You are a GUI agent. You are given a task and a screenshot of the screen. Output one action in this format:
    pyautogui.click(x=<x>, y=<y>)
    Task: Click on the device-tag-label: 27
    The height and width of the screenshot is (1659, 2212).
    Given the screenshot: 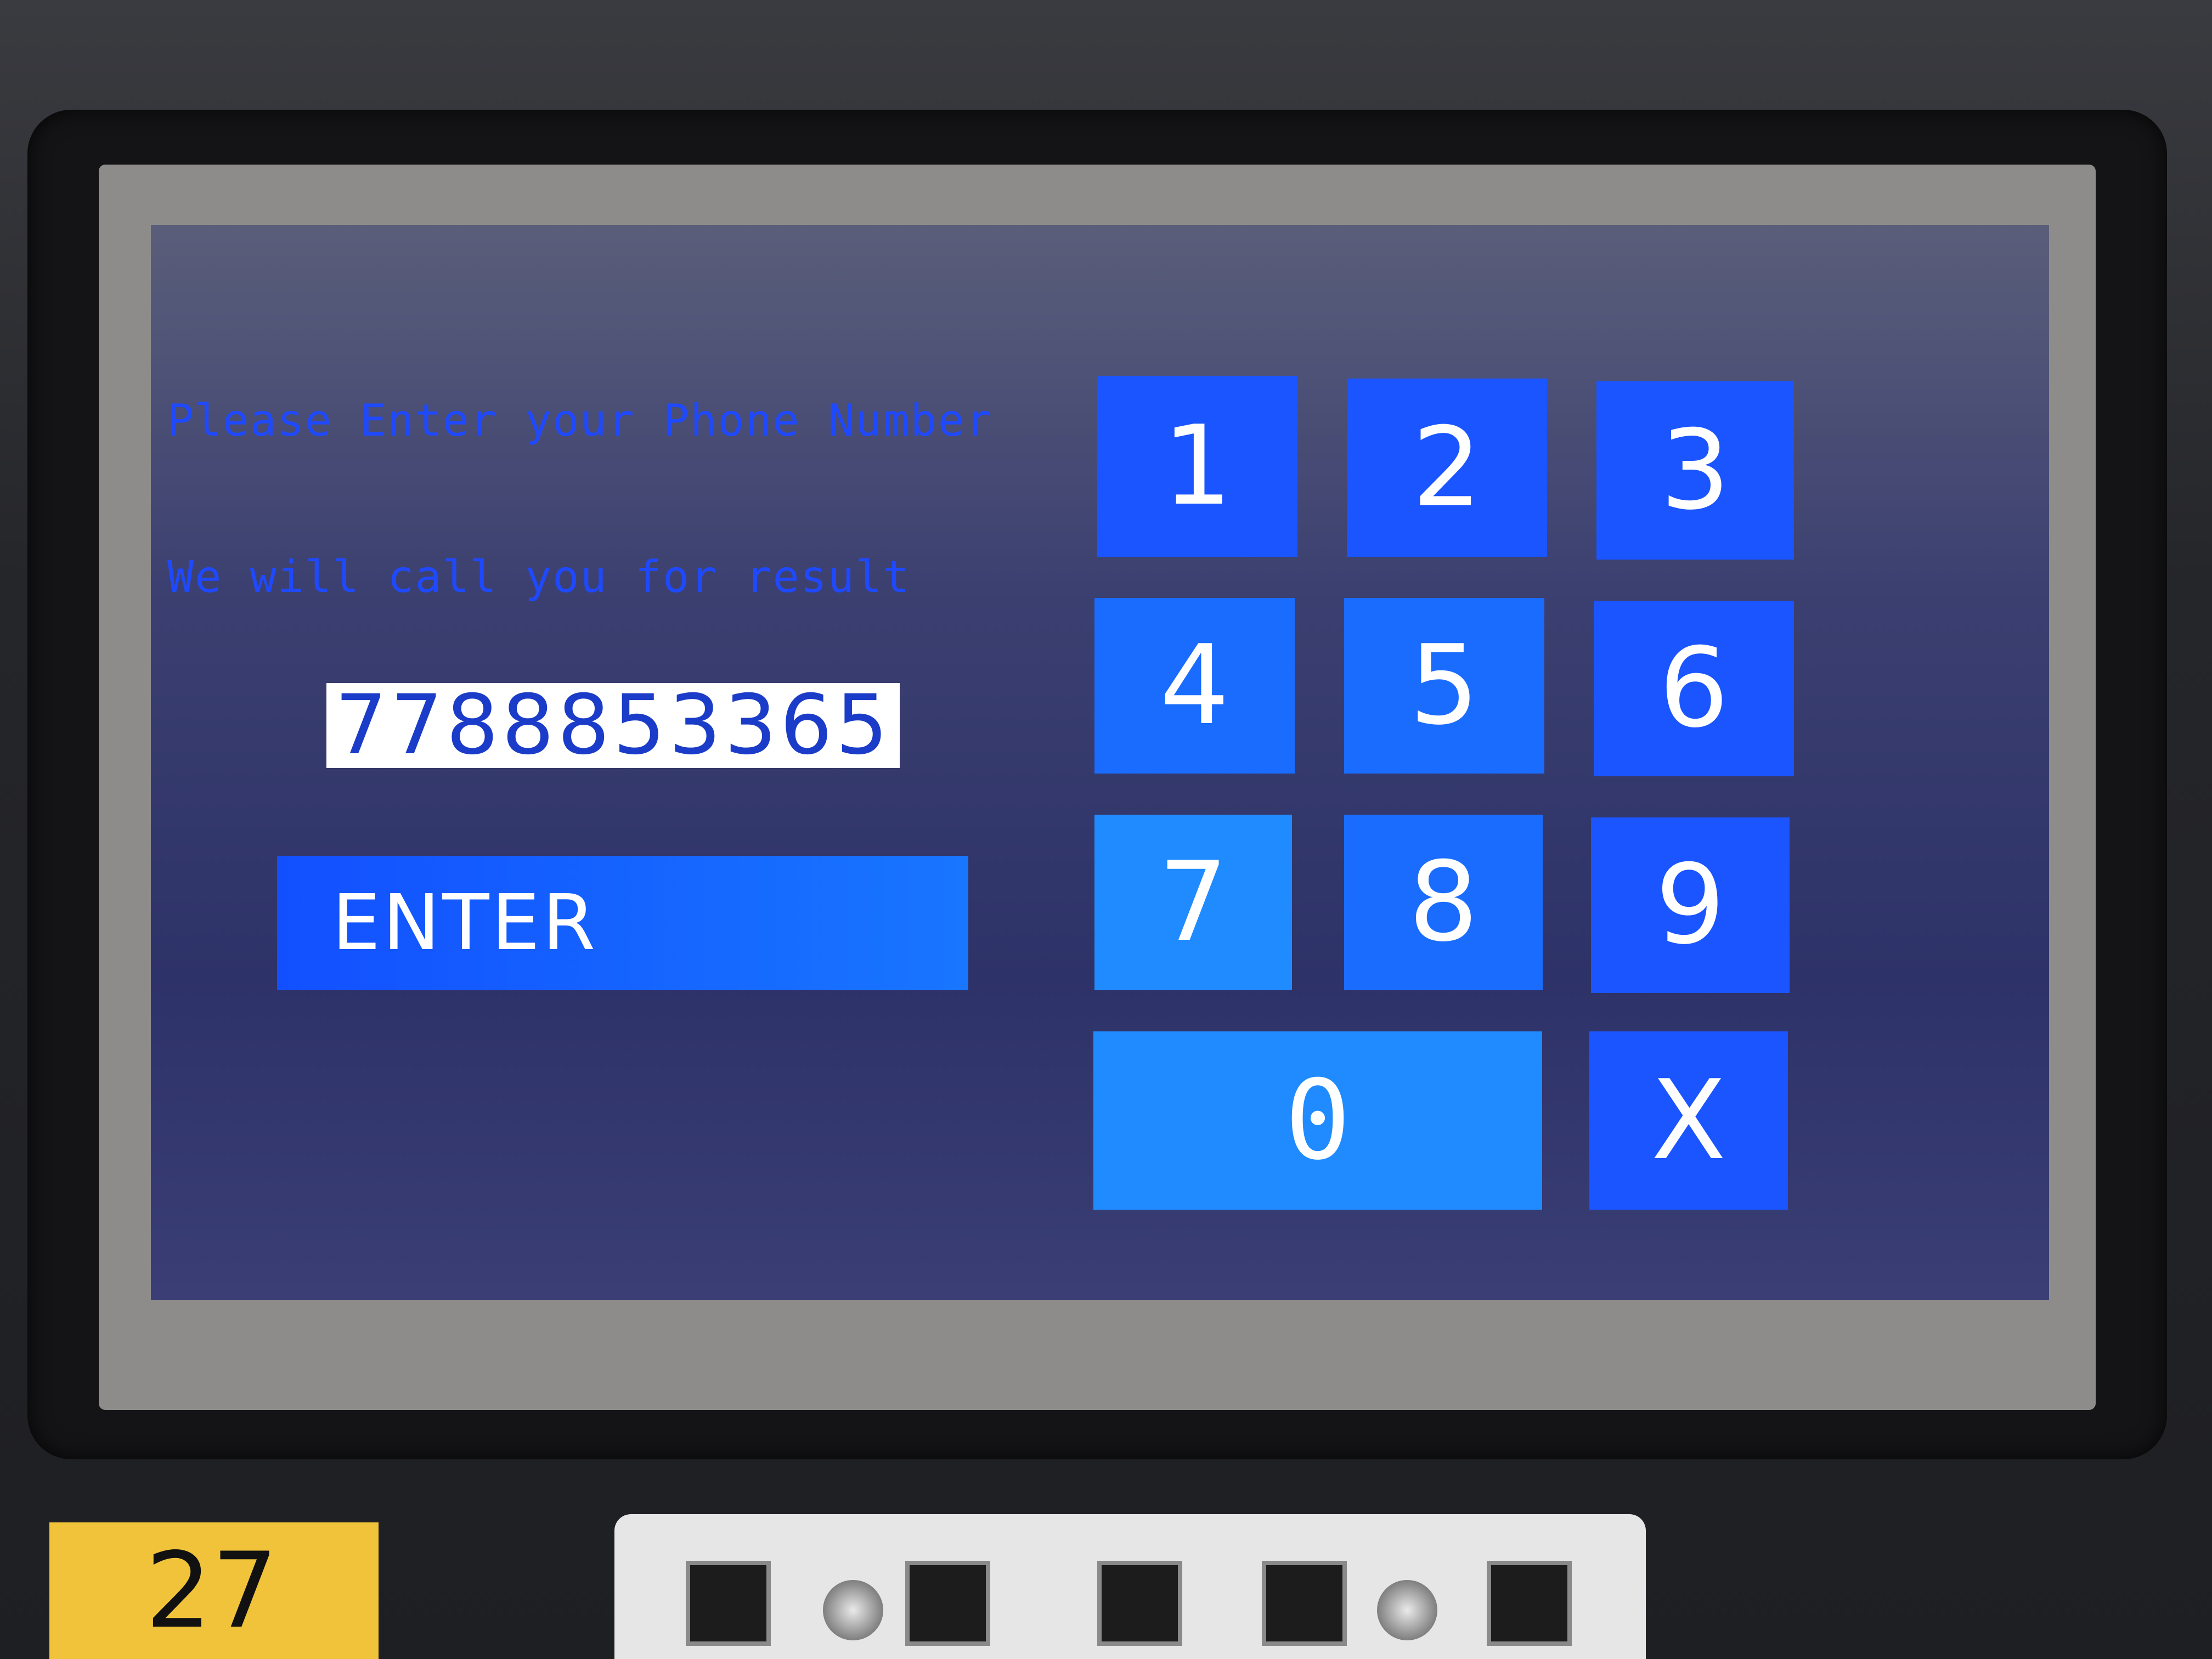 What is the action you would take?
    pyautogui.click(x=214, y=1590)
    